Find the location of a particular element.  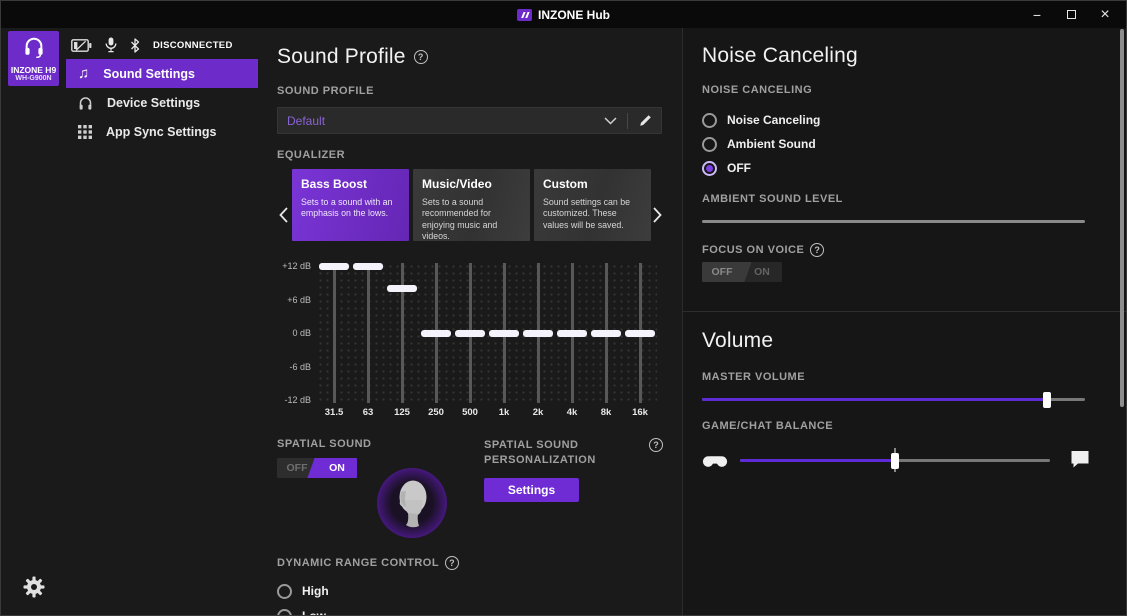

master-volume-slider is located at coordinates (893, 399).